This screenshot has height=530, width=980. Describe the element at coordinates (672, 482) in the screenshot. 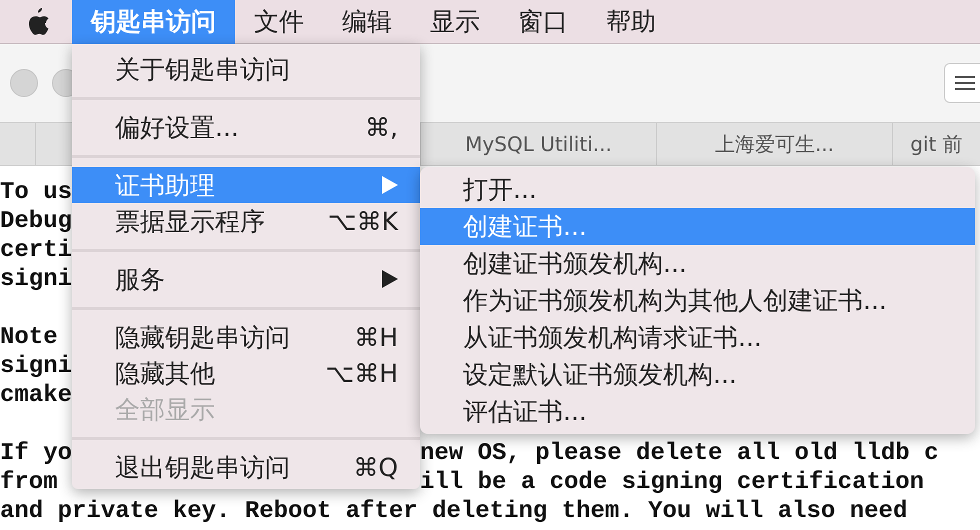

I see `text-fragment: ill be a code signing certification` at that location.